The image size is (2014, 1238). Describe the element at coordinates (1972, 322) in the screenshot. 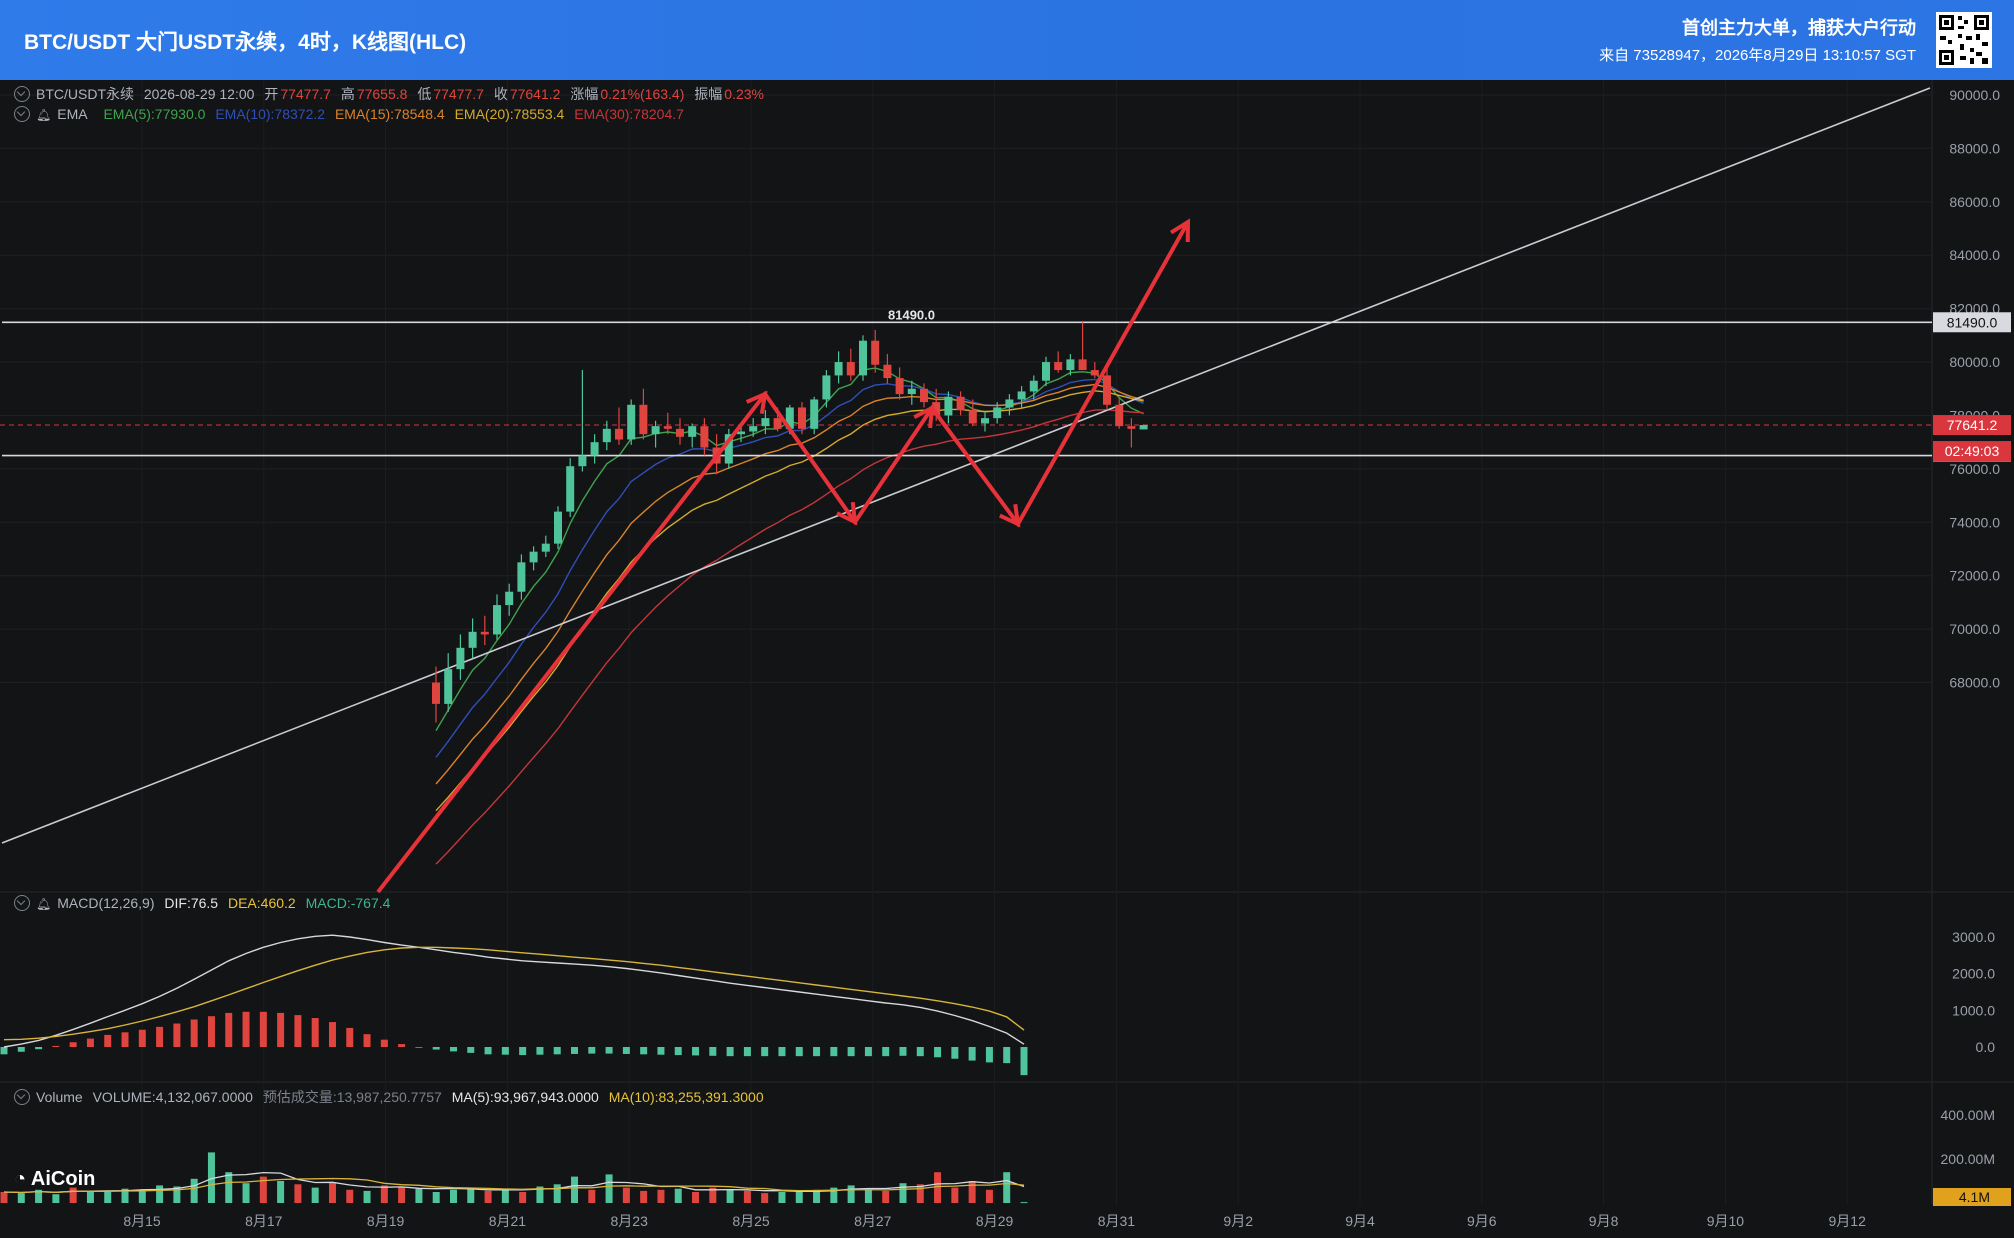

I see `level-tag-text: 81490.0` at that location.